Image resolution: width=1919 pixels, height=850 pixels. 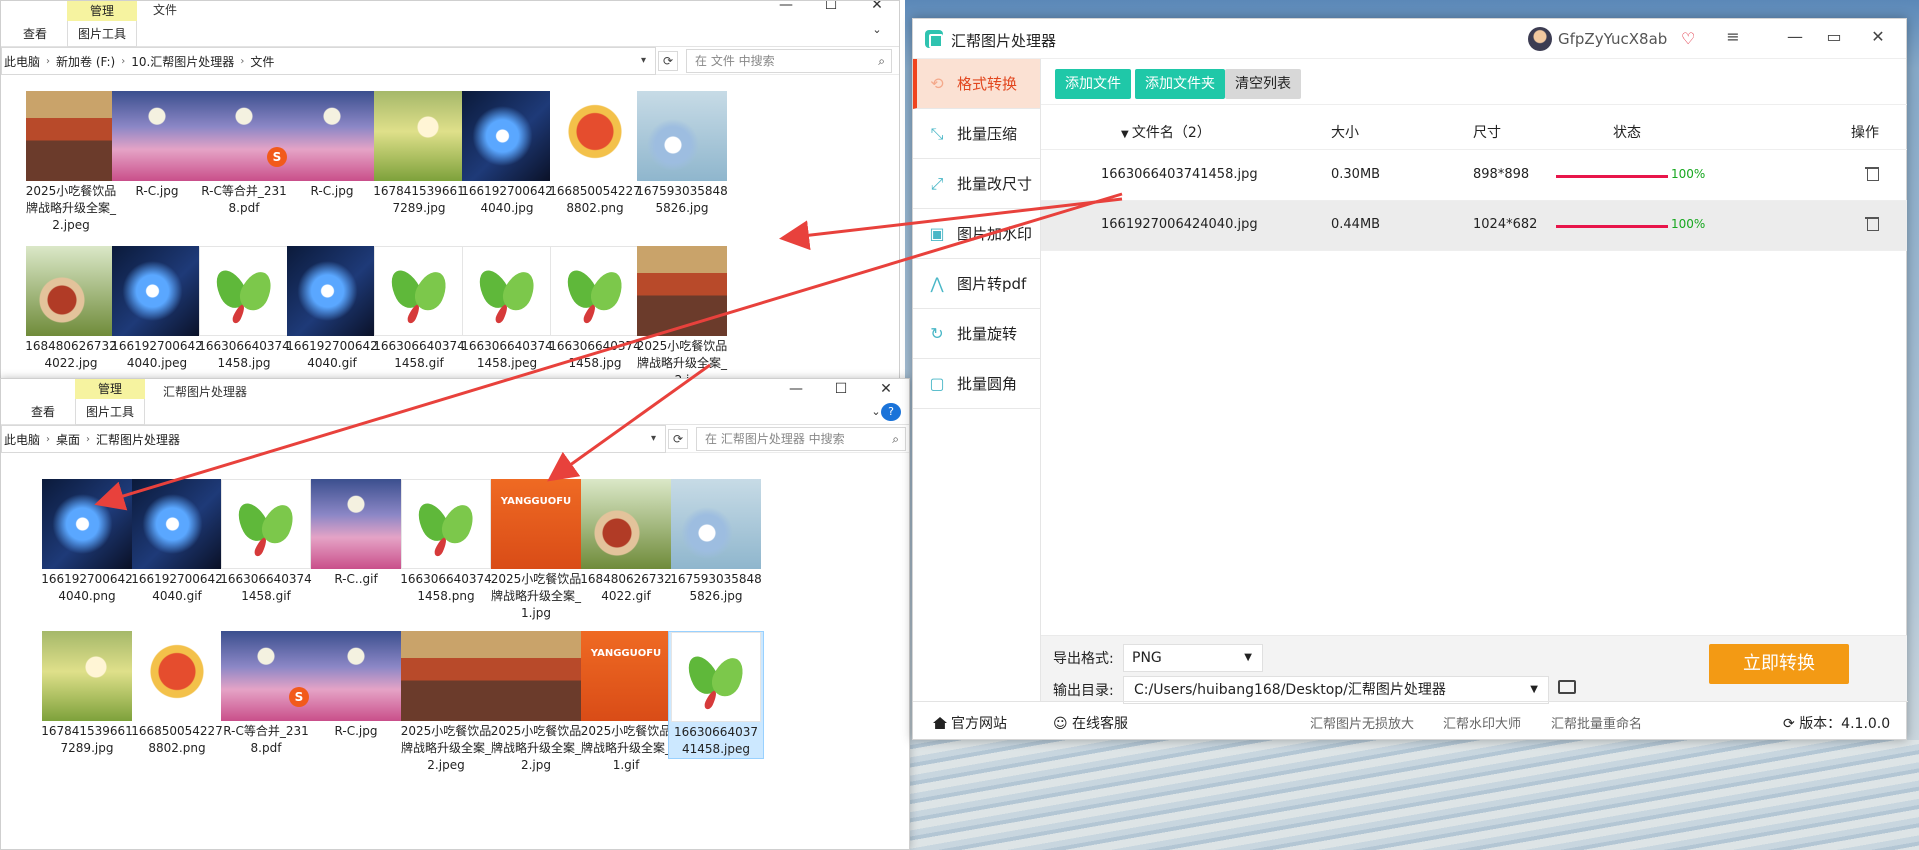 I want to click on file-item: 1684806267324022.jpg, so click(x=71, y=309).